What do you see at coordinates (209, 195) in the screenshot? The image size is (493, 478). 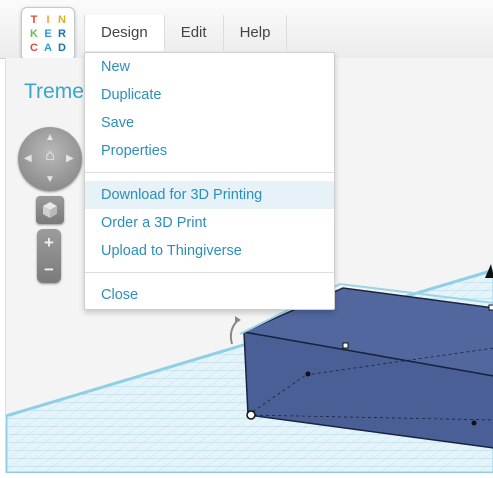 I see `menu-item-download-3d-printing: Download for 3D Printing` at bounding box center [209, 195].